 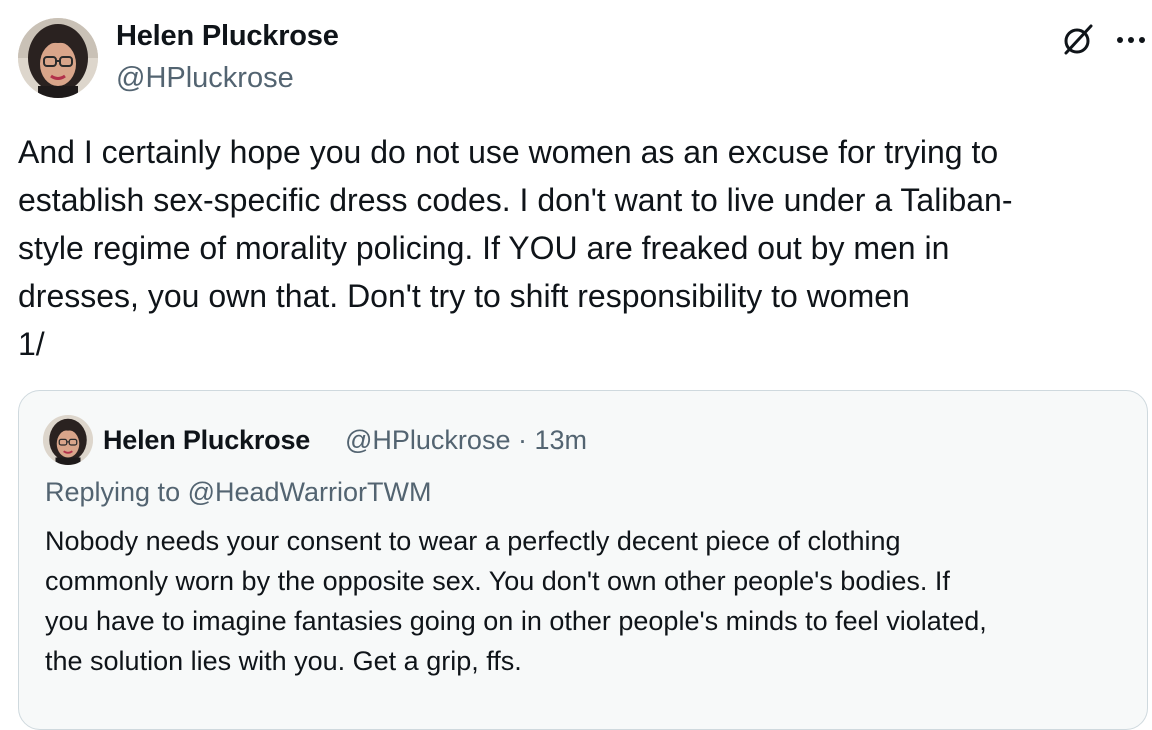 I want to click on quoted-author-name: Helen Pluckrose, so click(x=206, y=440).